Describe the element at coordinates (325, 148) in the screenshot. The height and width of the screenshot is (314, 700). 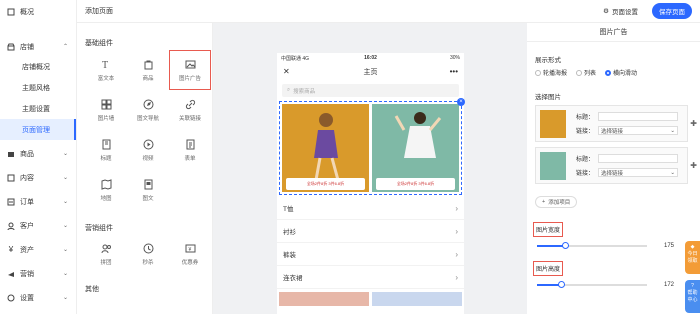
I see `ad-image-1: 全场2件8折 3件6.8折` at that location.